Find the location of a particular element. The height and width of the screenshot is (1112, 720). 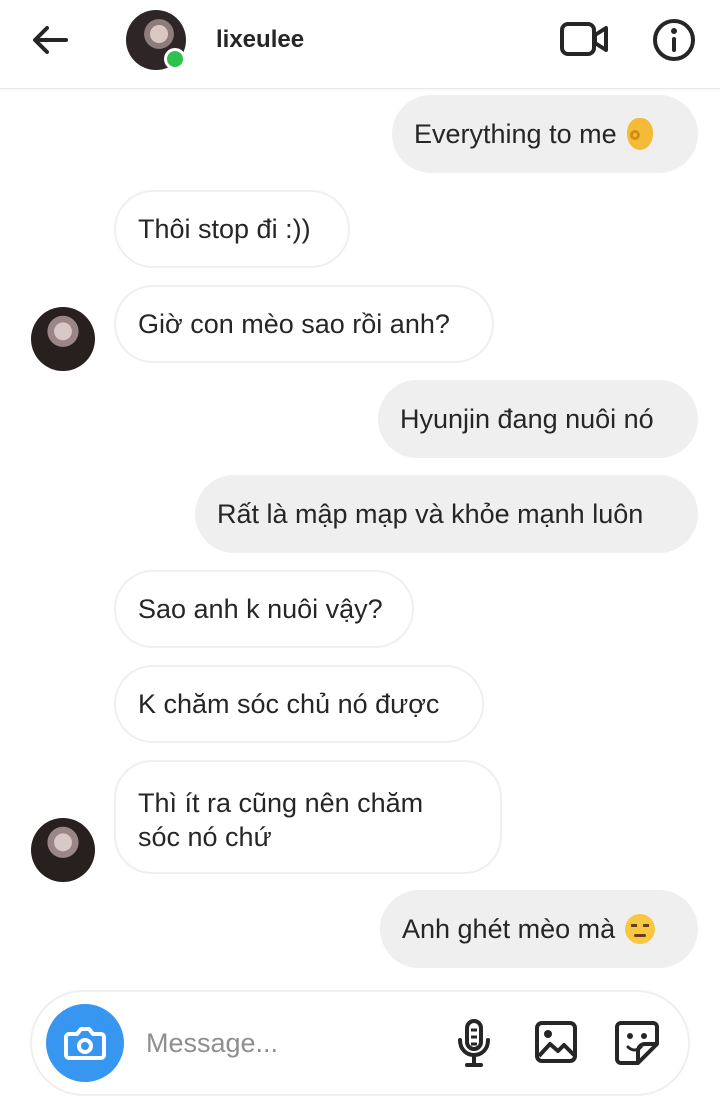

video-call-icon is located at coordinates (584, 39).